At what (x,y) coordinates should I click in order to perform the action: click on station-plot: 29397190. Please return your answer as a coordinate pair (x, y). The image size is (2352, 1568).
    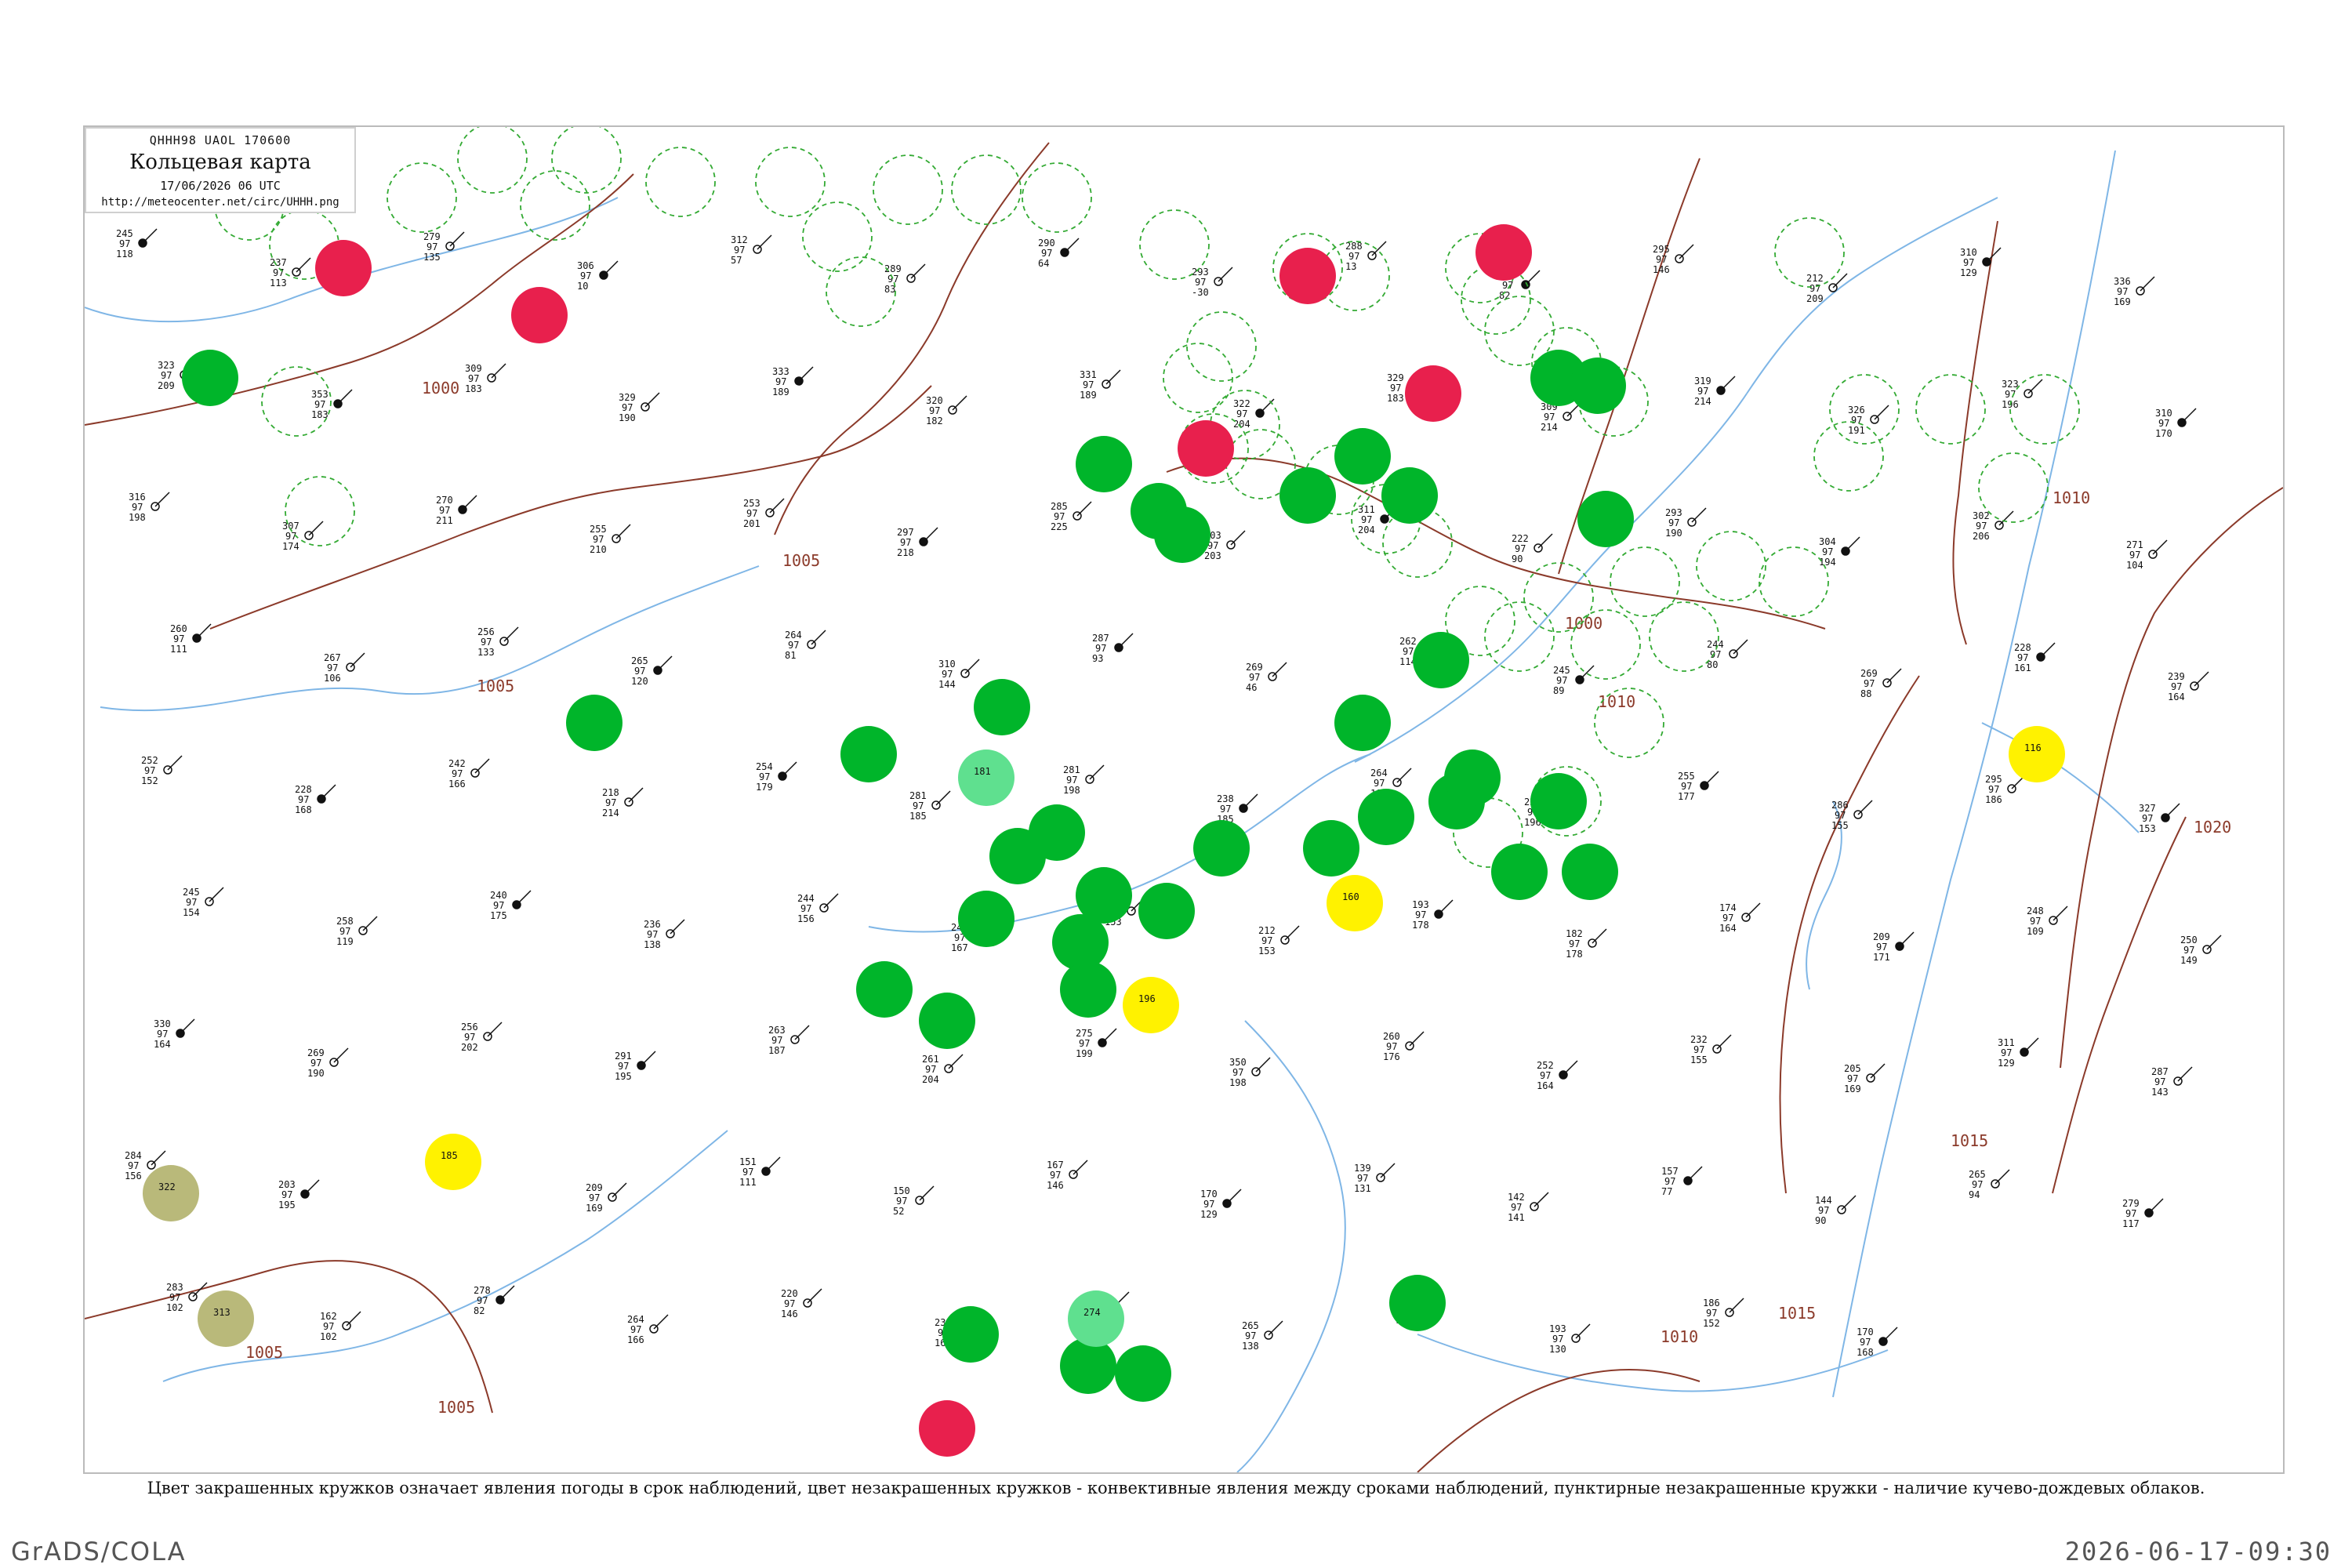
    Looking at the image, I should click on (1686, 523).